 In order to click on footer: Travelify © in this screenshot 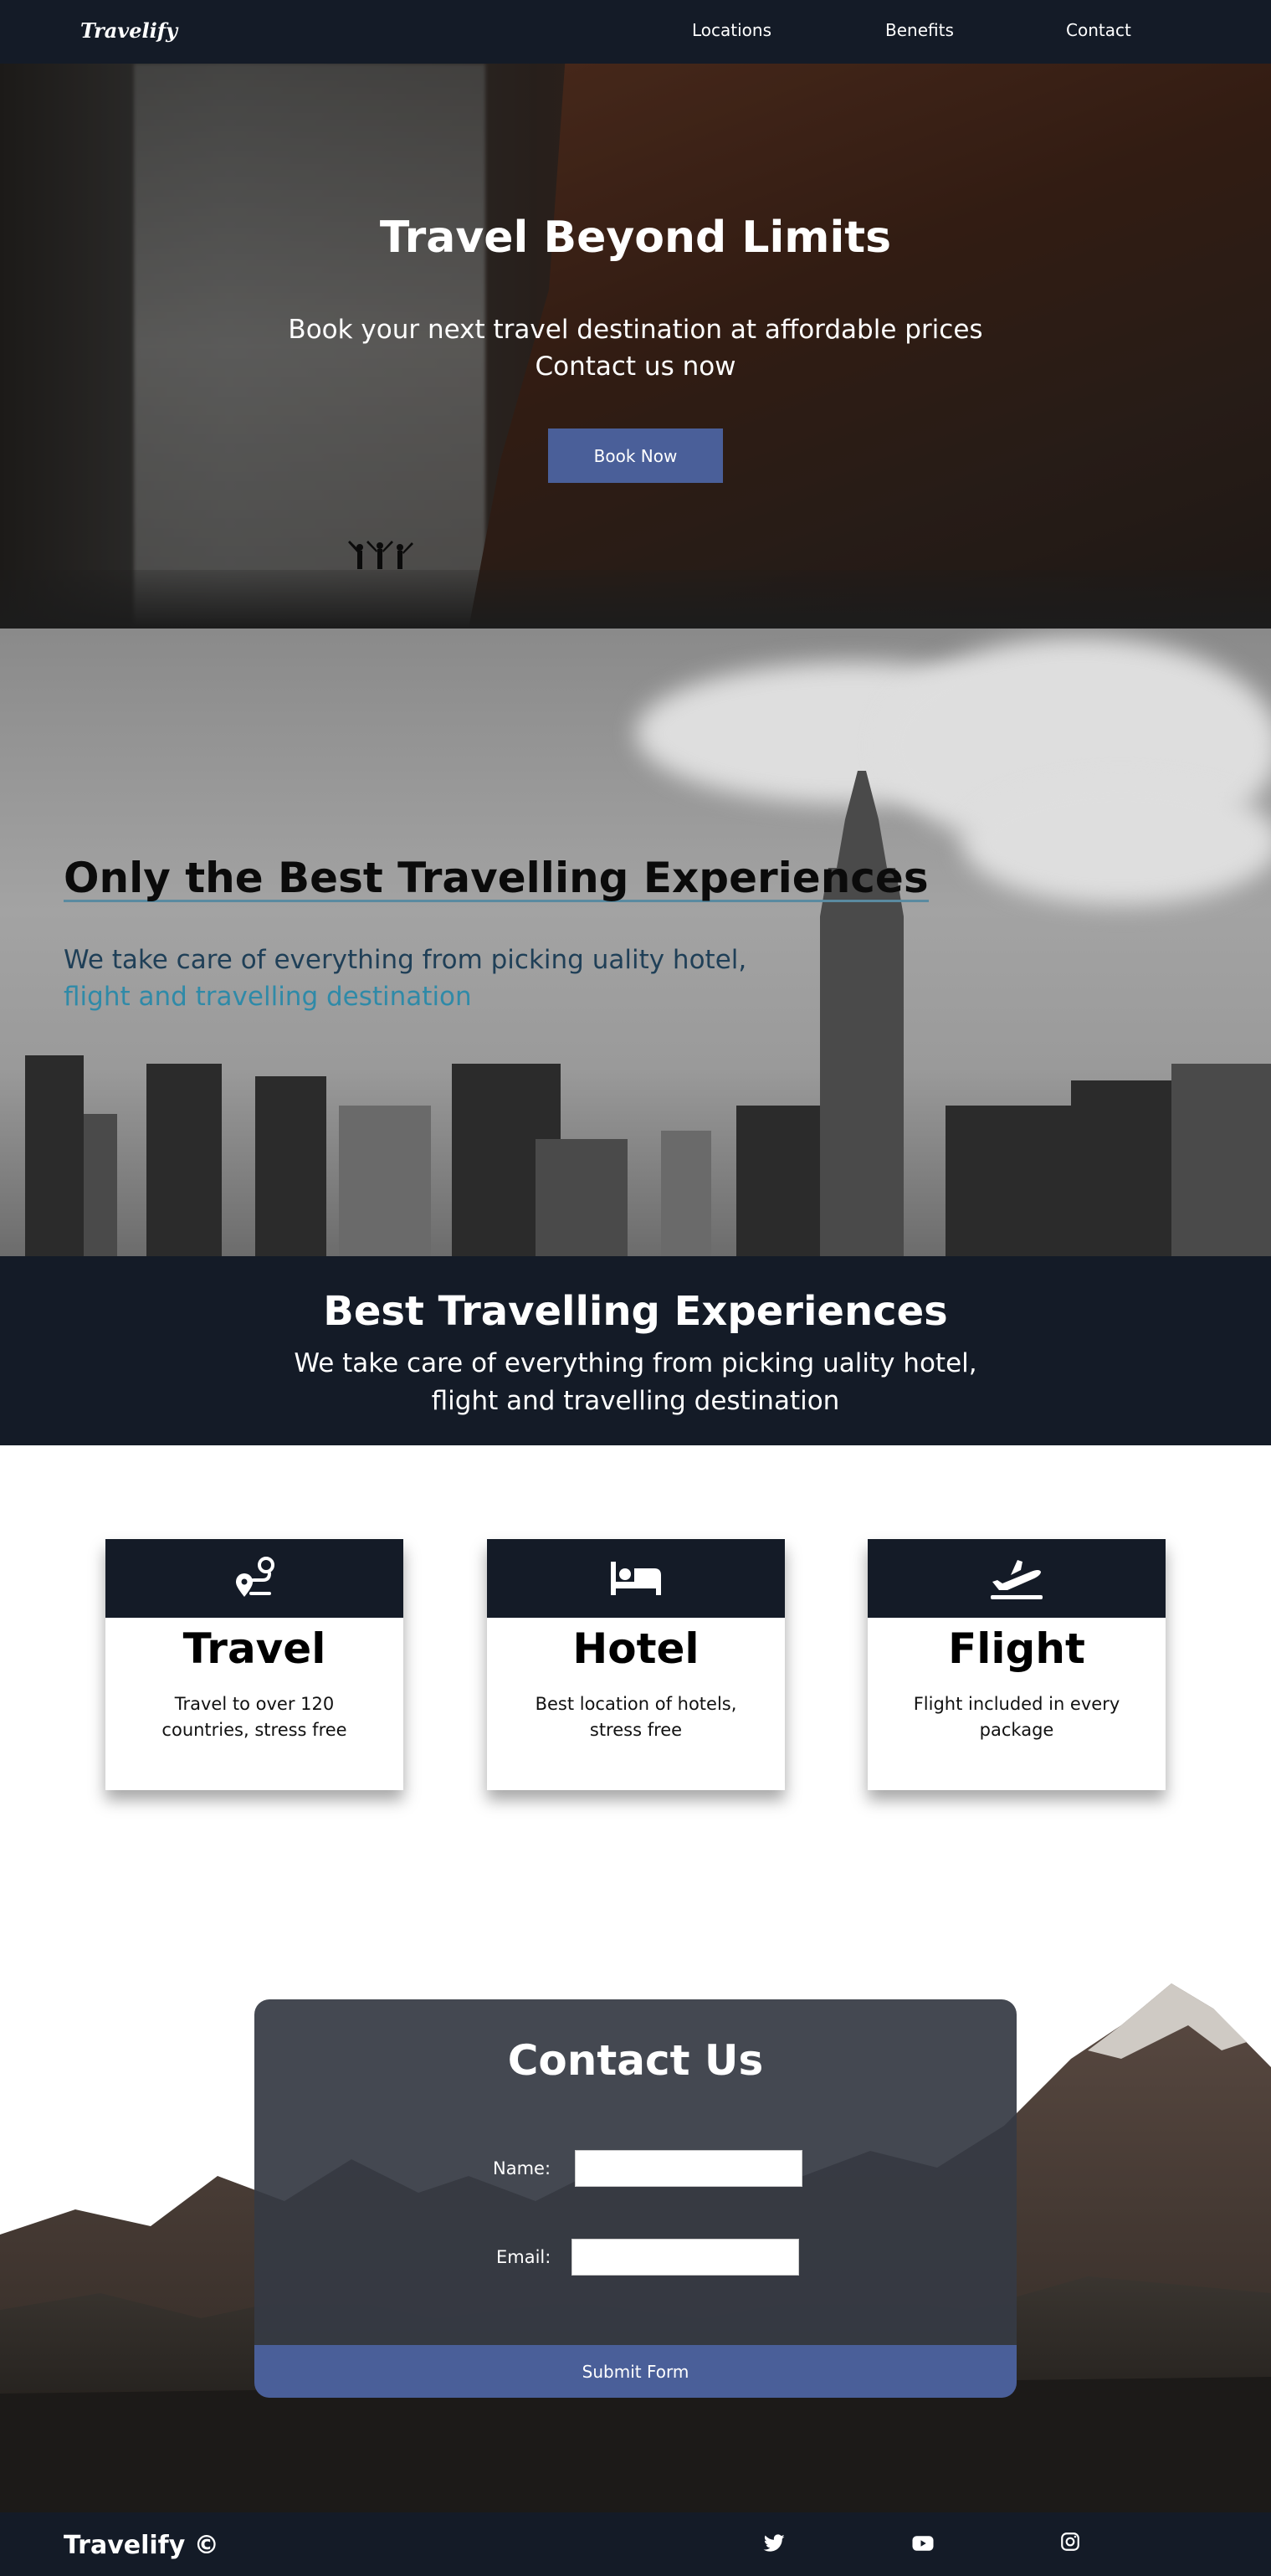, I will do `click(635, 2544)`.